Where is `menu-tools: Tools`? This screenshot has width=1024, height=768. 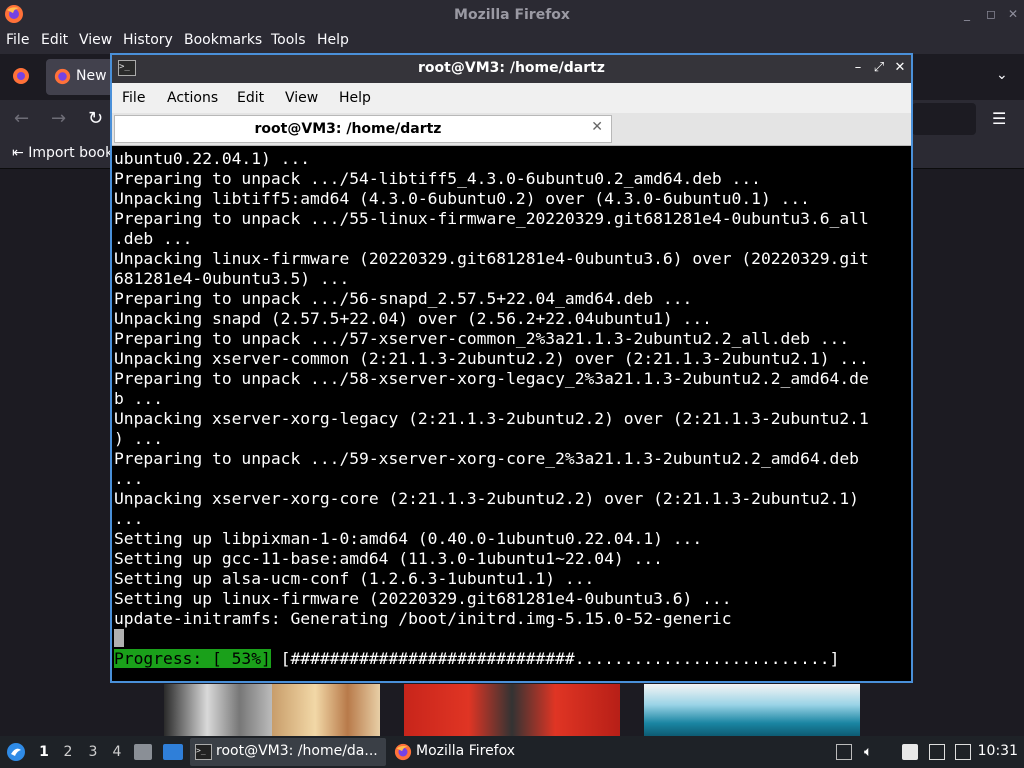
menu-tools: Tools is located at coordinates (288, 40).